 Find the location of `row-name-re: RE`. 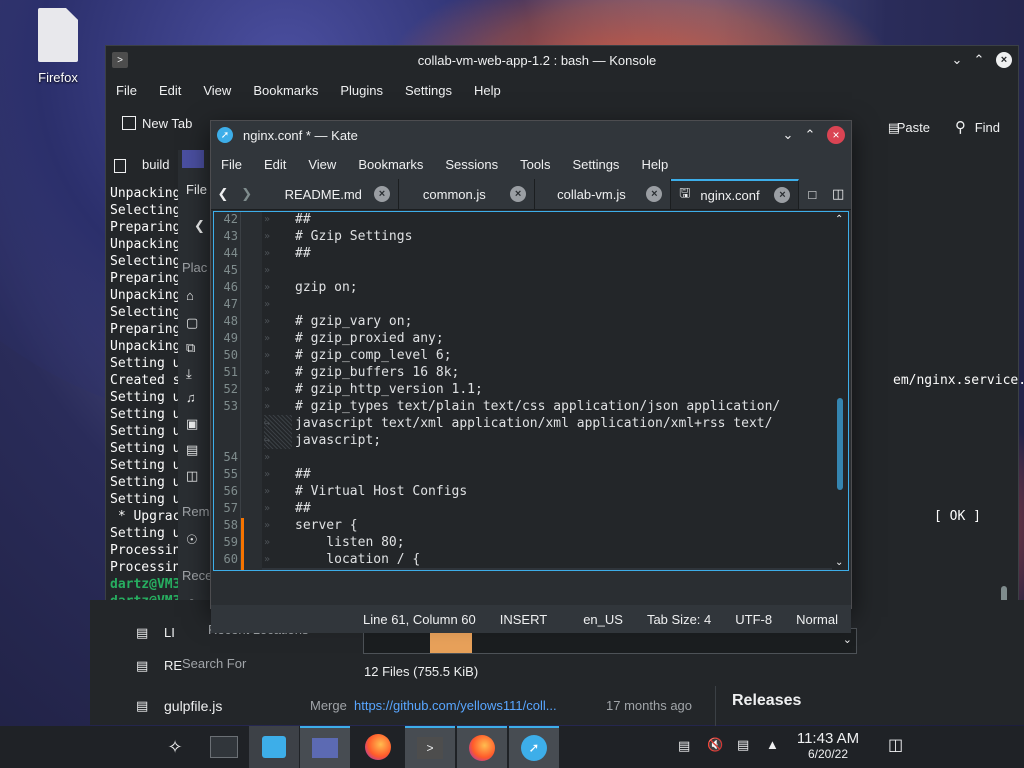

row-name-re: RE is located at coordinates (173, 665).